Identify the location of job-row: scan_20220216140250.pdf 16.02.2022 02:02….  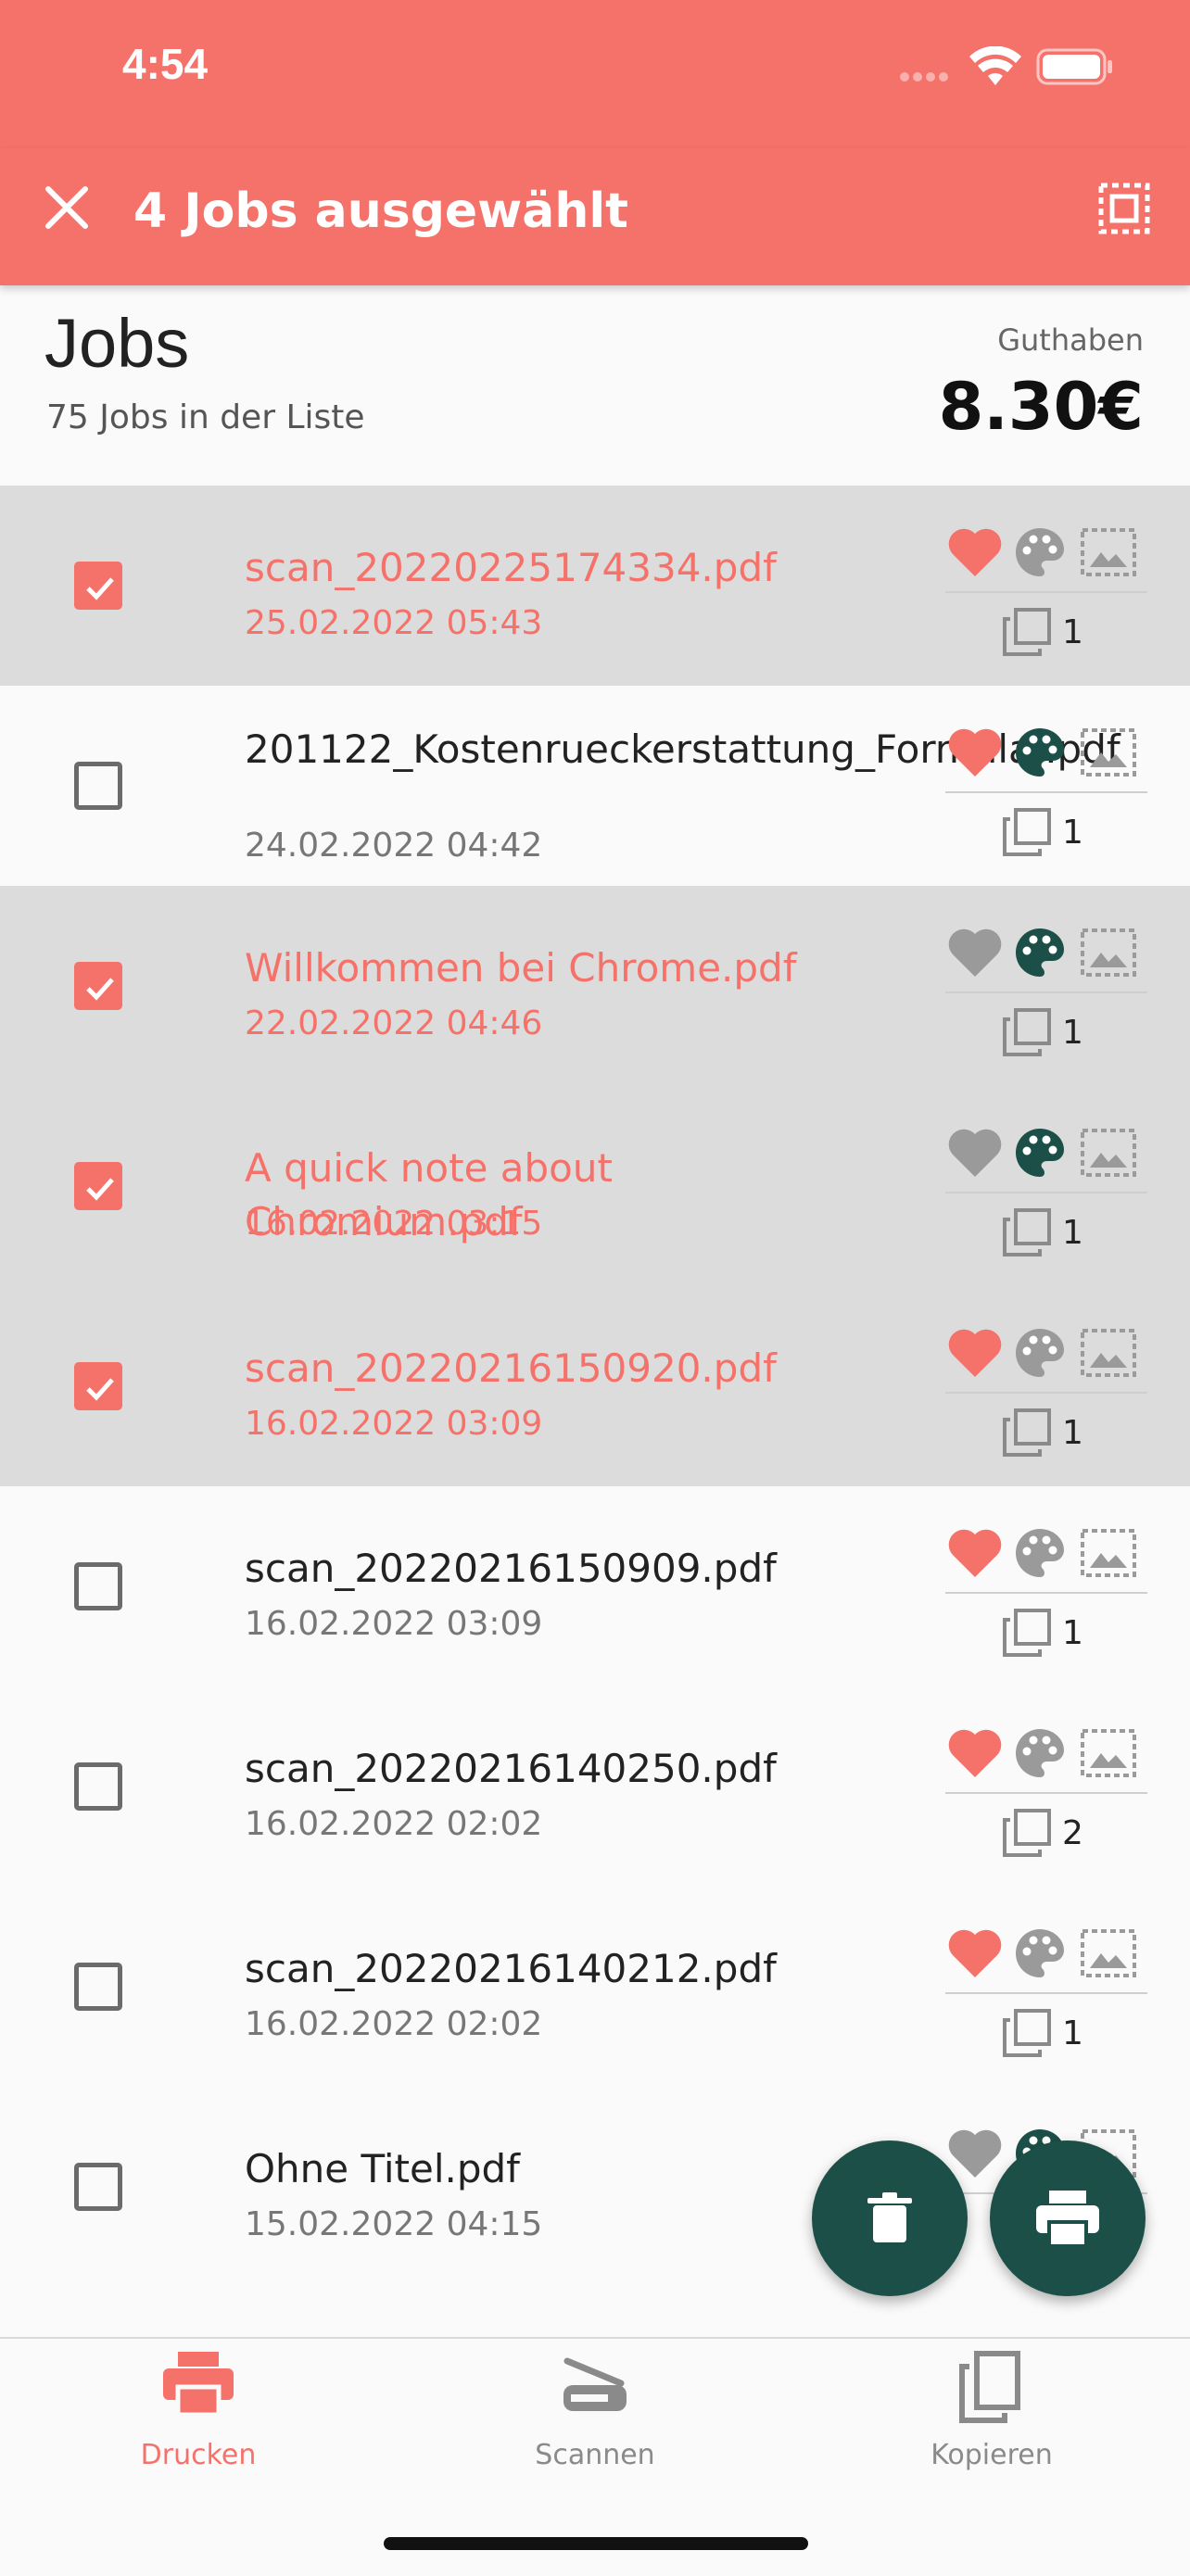
(595, 1786).